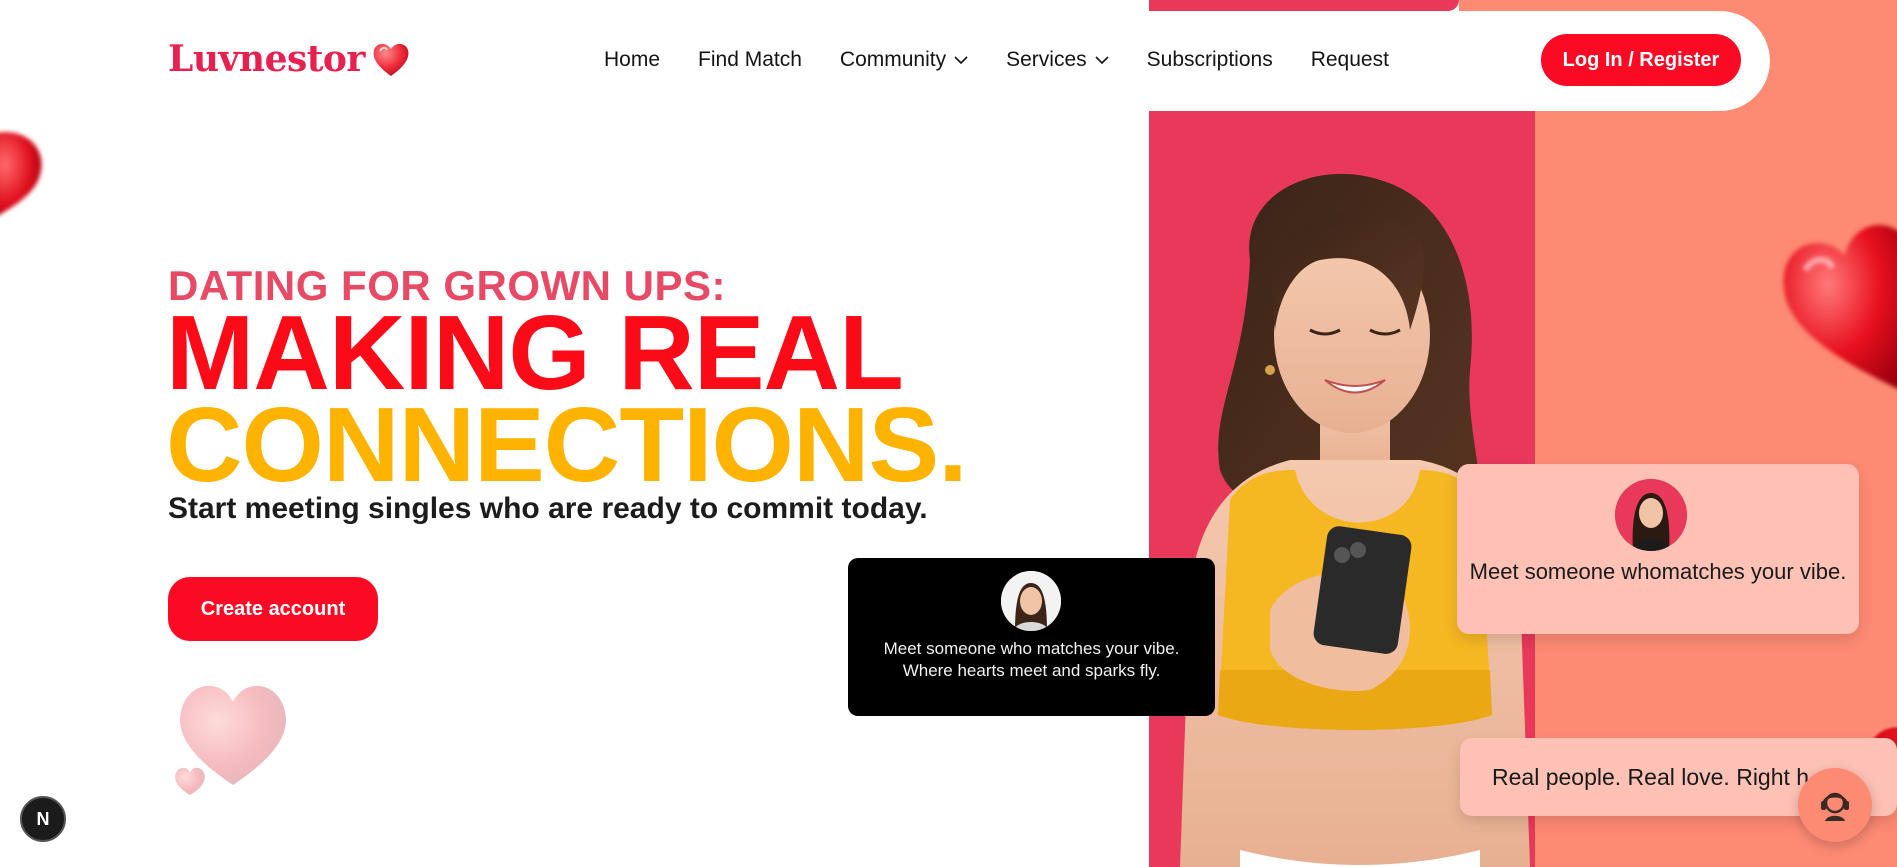  I want to click on logo-text: Luvnestor, so click(266, 59).